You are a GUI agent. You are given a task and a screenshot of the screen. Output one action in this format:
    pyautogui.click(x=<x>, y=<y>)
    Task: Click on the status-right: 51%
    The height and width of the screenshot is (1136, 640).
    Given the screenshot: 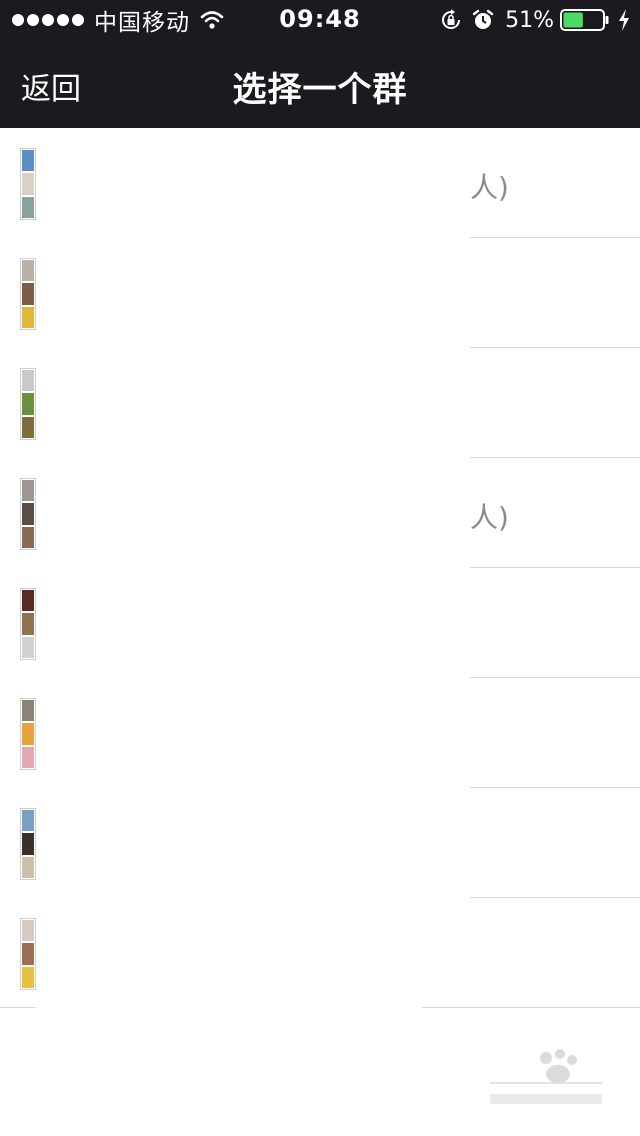 What is the action you would take?
    pyautogui.click(x=530, y=20)
    